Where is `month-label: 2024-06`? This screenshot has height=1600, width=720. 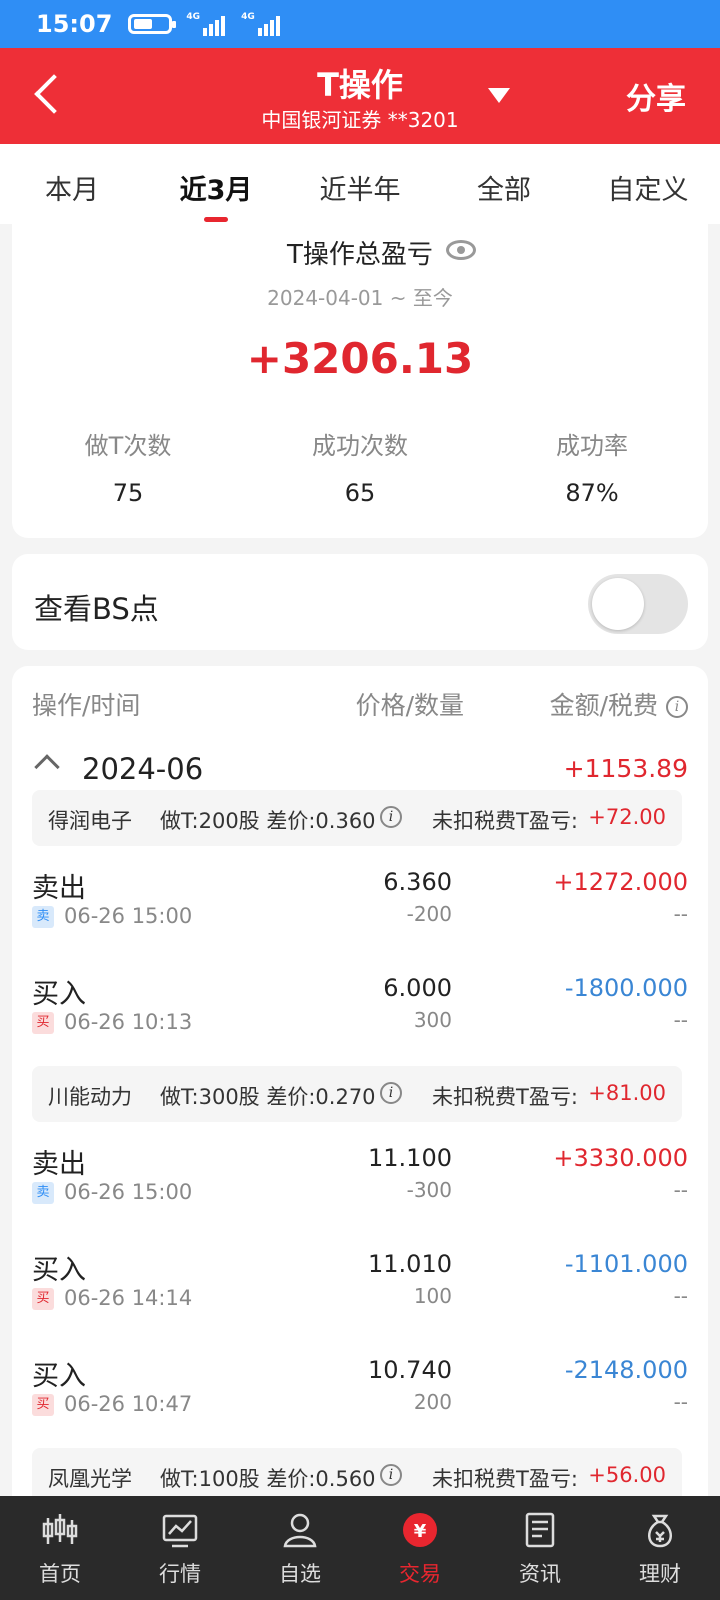 month-label: 2024-06 is located at coordinates (143, 769).